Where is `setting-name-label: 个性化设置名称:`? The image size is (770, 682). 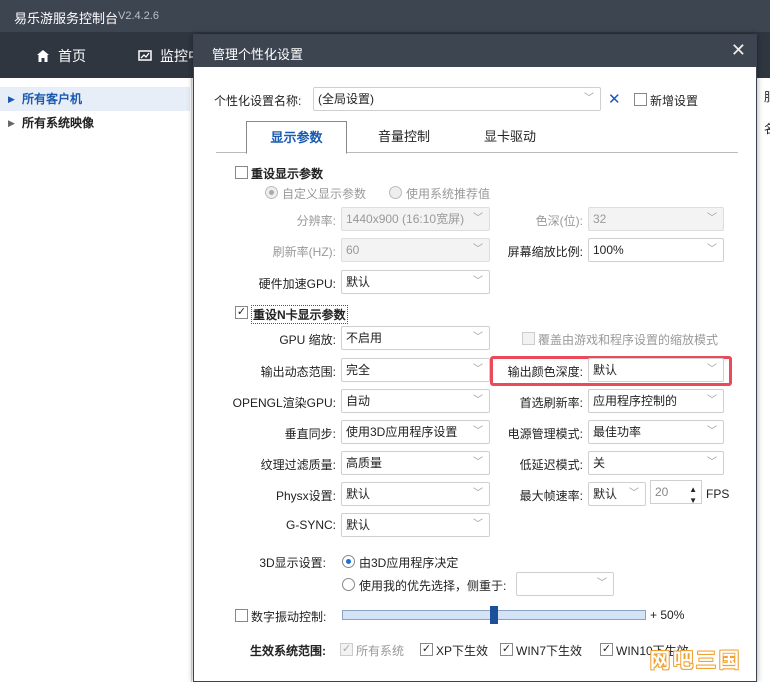
setting-name-label: 个性化设置名称: is located at coordinates (258, 101).